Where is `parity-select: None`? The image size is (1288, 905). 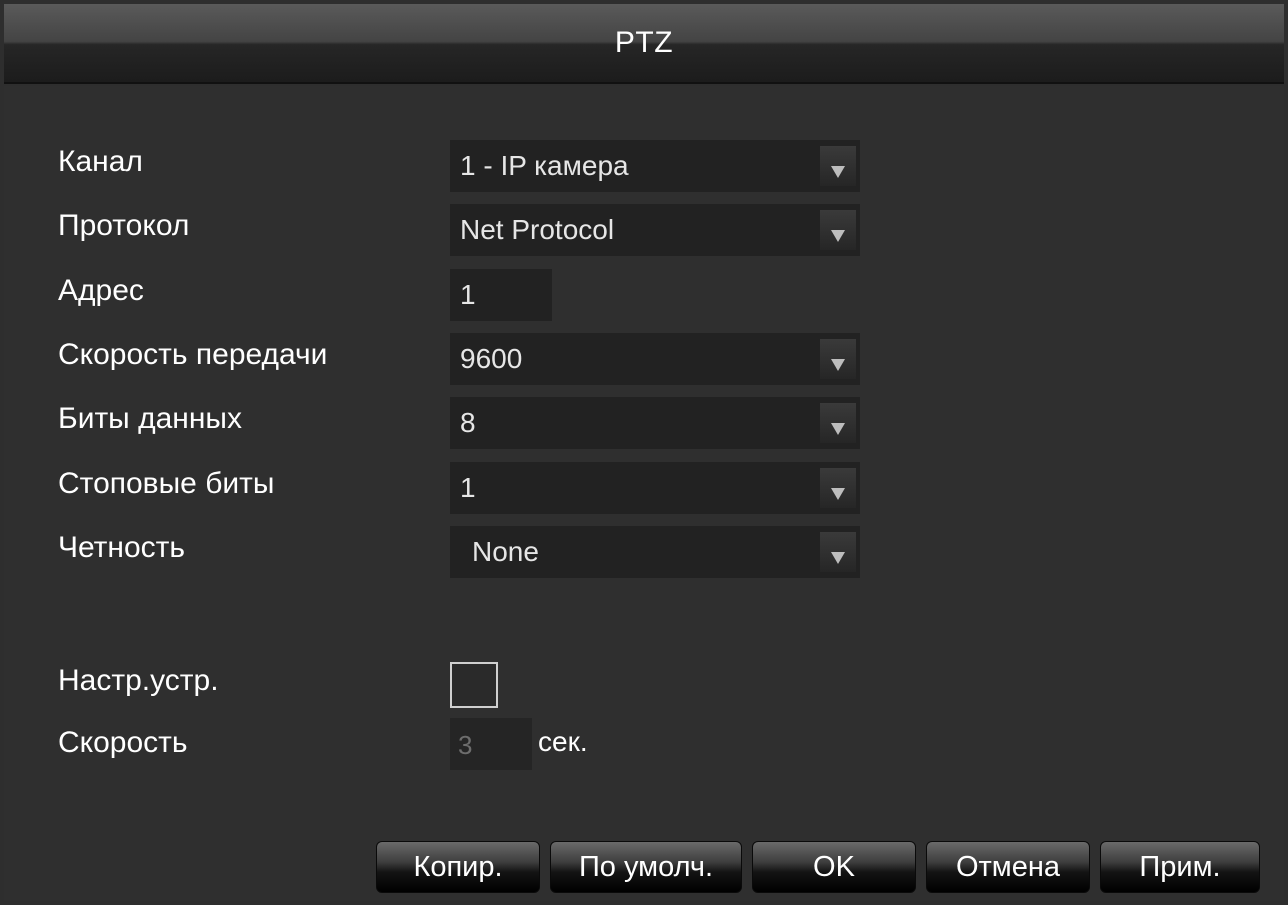 parity-select: None is located at coordinates (655, 552).